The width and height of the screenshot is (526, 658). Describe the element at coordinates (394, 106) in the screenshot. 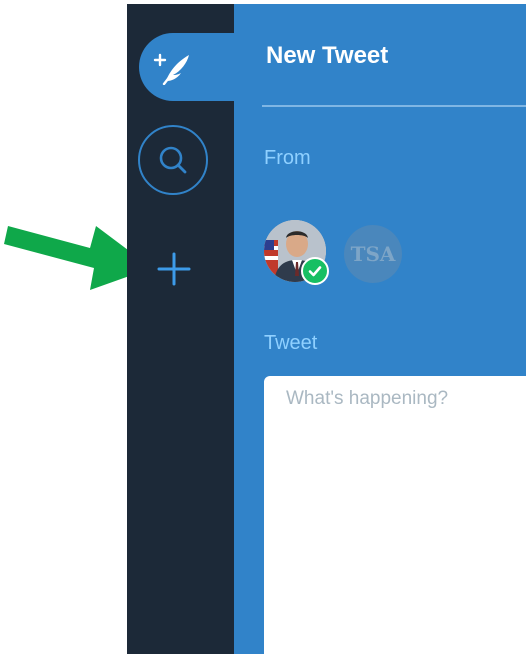

I see `divider` at that location.